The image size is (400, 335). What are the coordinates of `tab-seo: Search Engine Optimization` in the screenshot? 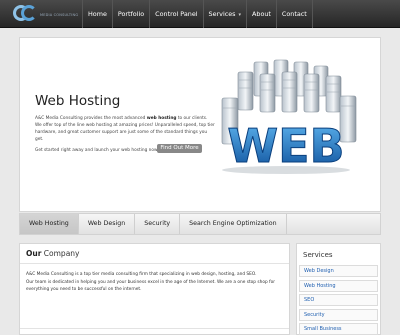 It's located at (233, 224).